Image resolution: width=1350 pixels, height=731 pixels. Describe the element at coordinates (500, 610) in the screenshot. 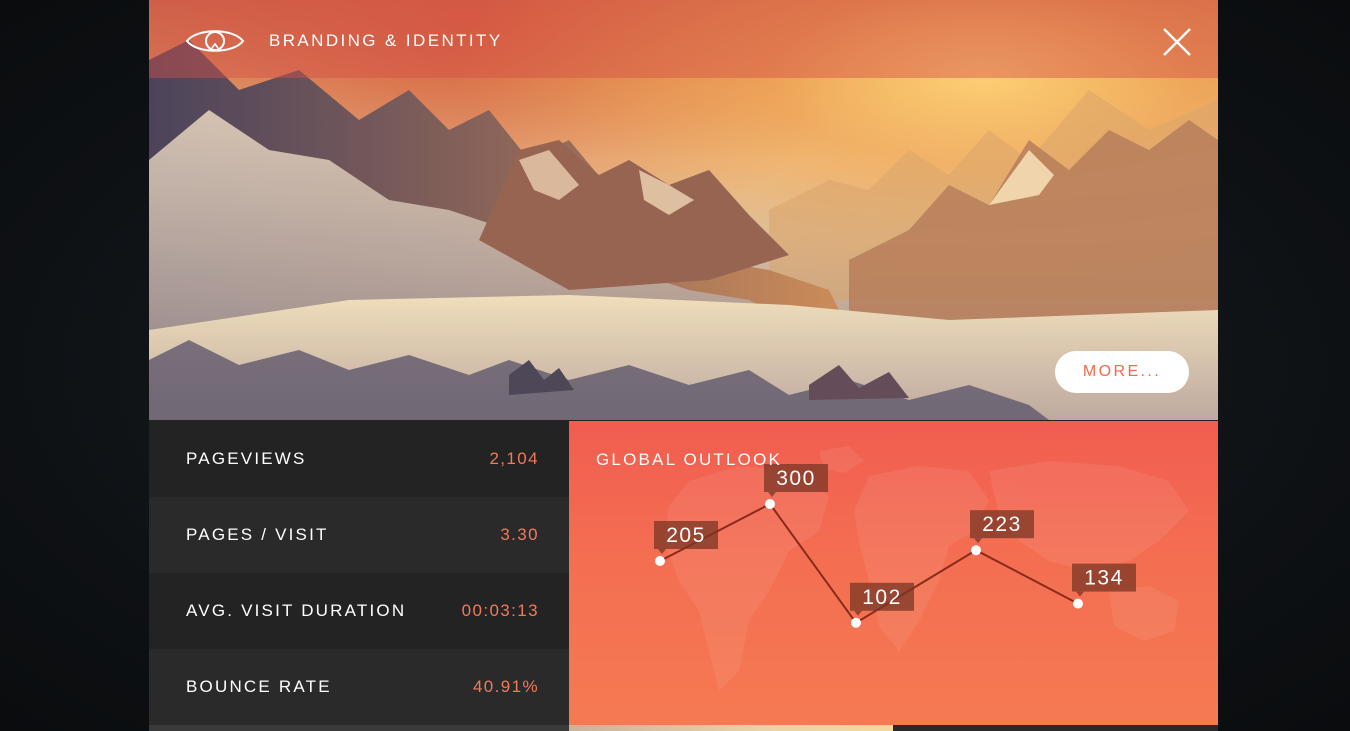

I see `stat-value: 00:03:13` at that location.